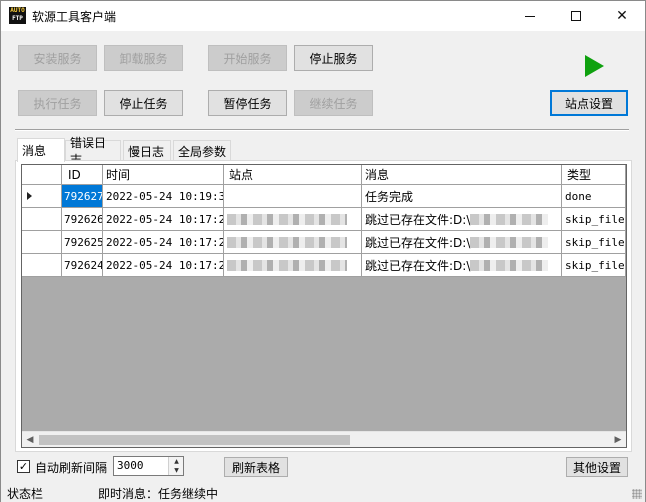 The image size is (646, 502). I want to click on other-settings-button: 其他设置, so click(597, 467).